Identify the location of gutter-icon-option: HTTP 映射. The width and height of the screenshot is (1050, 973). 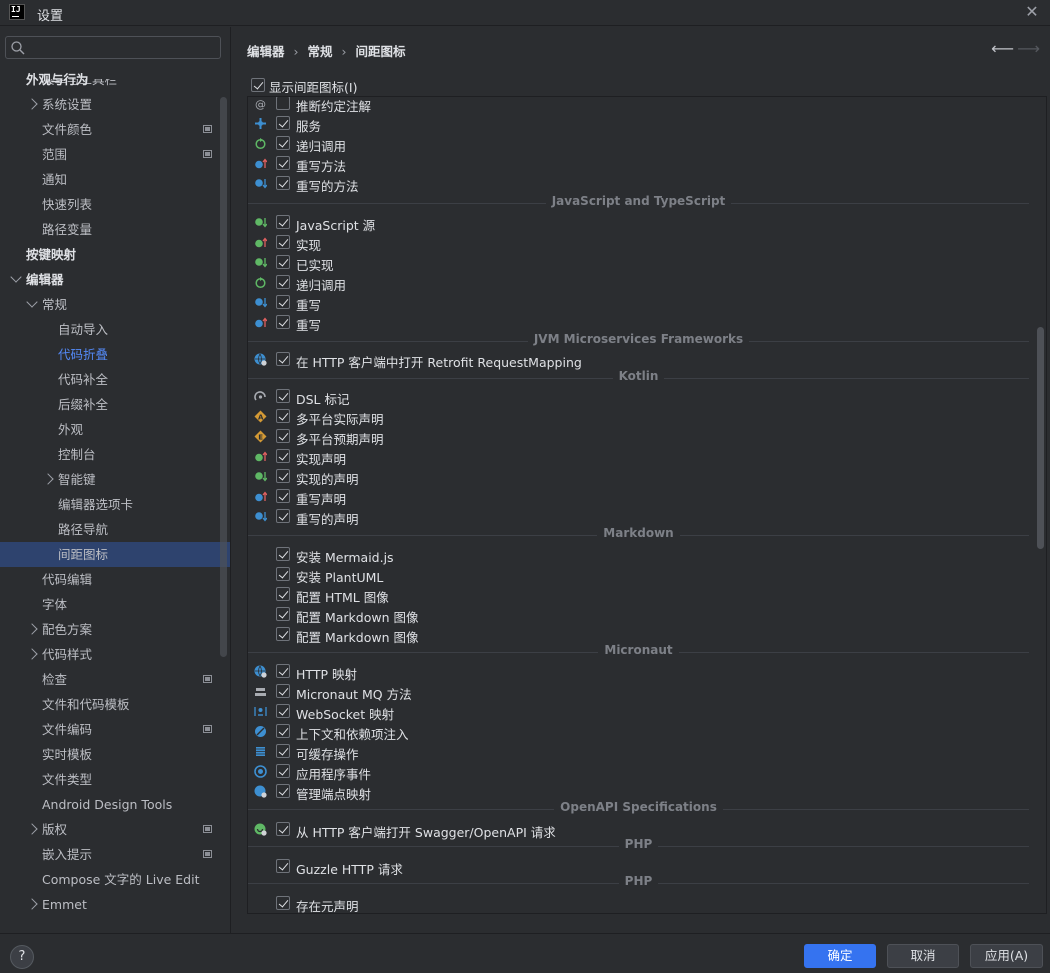
(638, 672).